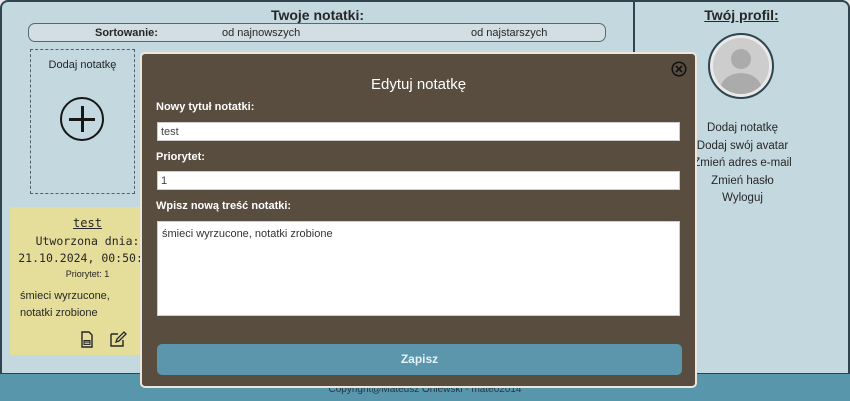 Image resolution: width=850 pixels, height=401 pixels. Describe the element at coordinates (418, 84) in the screenshot. I see `modal-title: Edytuj notatkę` at that location.